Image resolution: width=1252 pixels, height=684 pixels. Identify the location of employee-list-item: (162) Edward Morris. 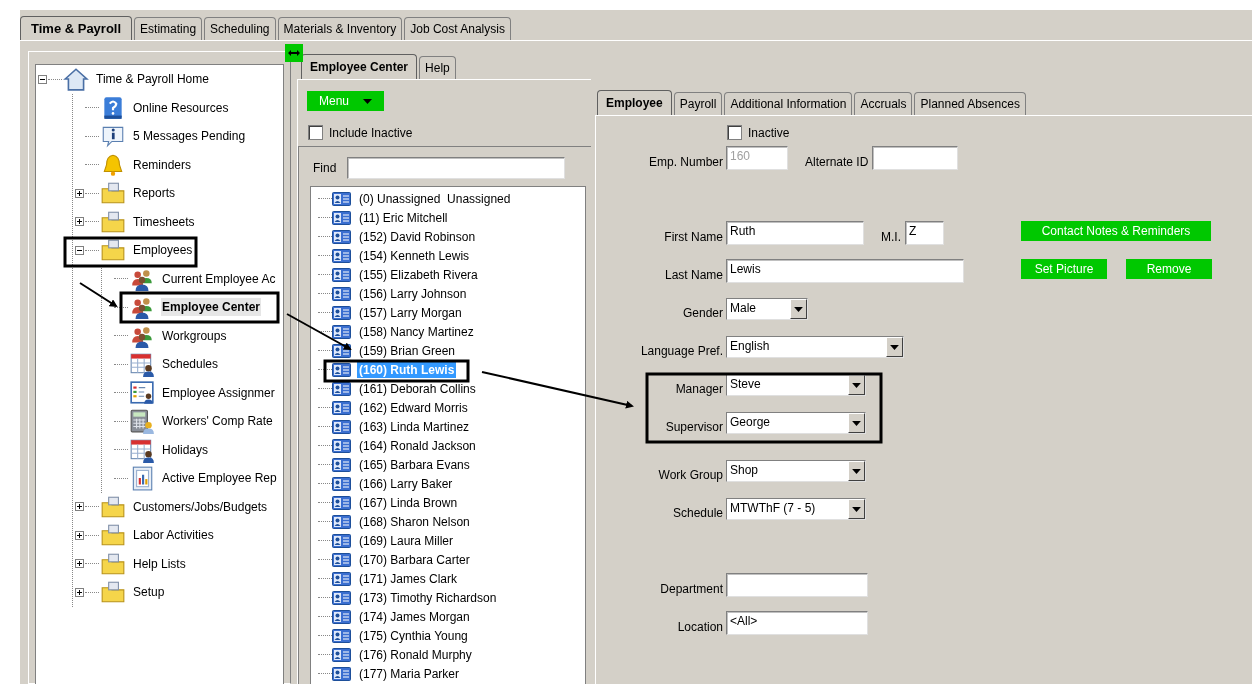
(413, 407).